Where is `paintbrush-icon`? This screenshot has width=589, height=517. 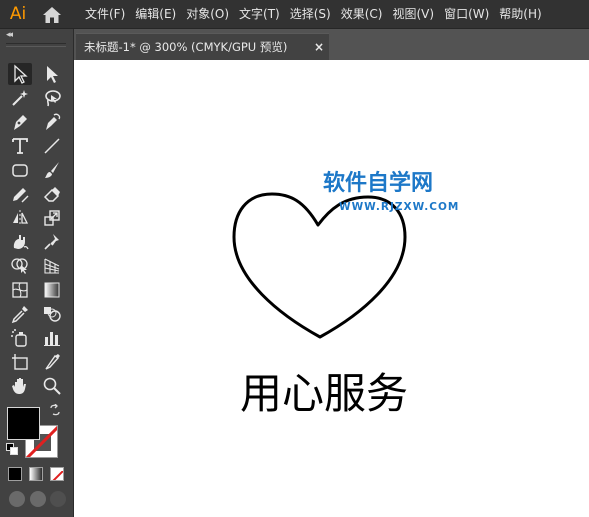 paintbrush-icon is located at coordinates (52, 170).